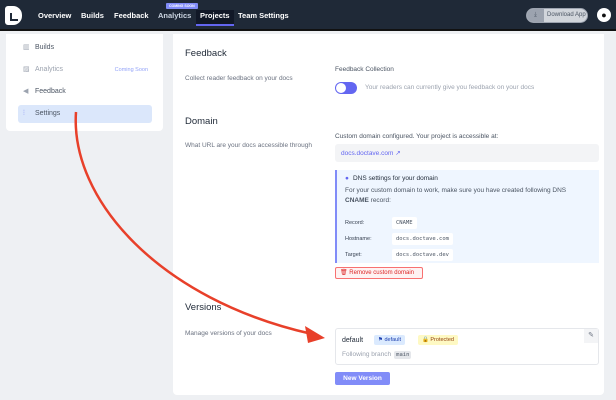 The width and height of the screenshot is (616, 400). What do you see at coordinates (380, 340) in the screenshot?
I see `flag-icon: ⚑` at bounding box center [380, 340].